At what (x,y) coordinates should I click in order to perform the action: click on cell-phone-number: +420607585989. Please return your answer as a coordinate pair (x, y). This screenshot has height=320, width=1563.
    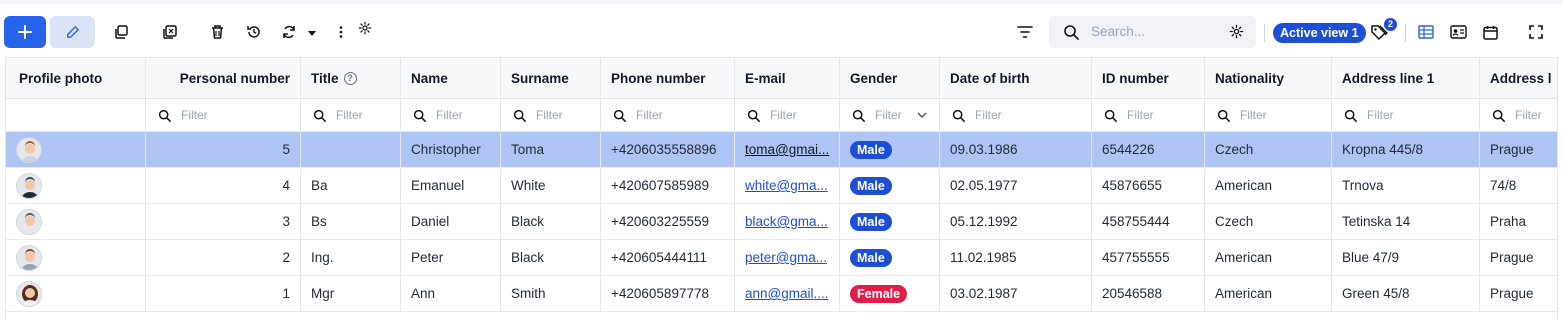
    Looking at the image, I should click on (668, 185).